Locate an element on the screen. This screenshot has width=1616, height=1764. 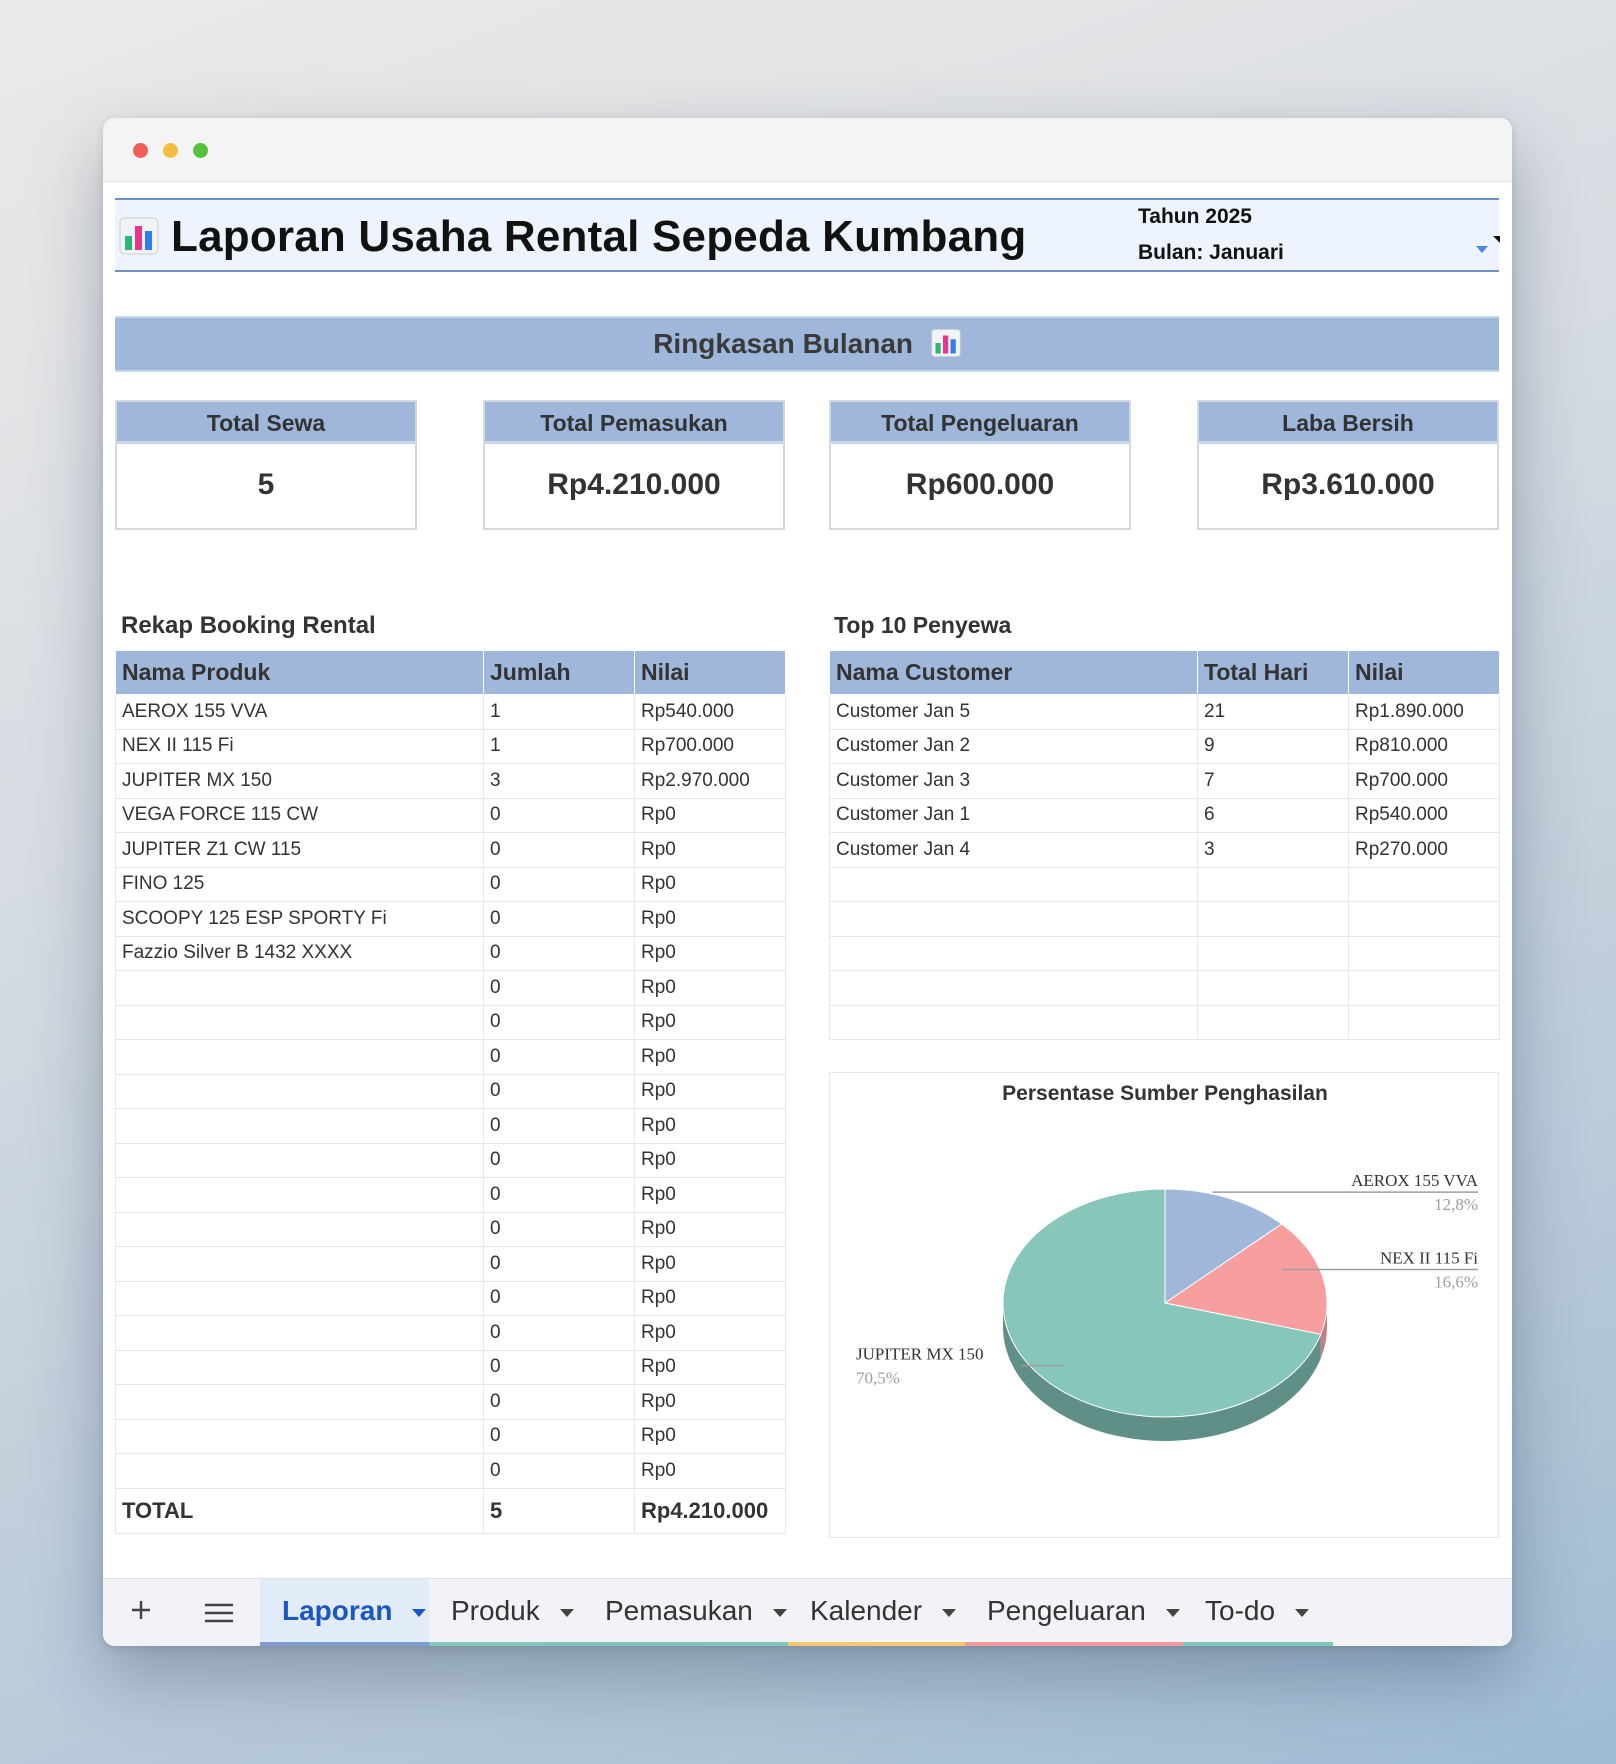
value-cell: Rp270.000 is located at coordinates (1424, 850).